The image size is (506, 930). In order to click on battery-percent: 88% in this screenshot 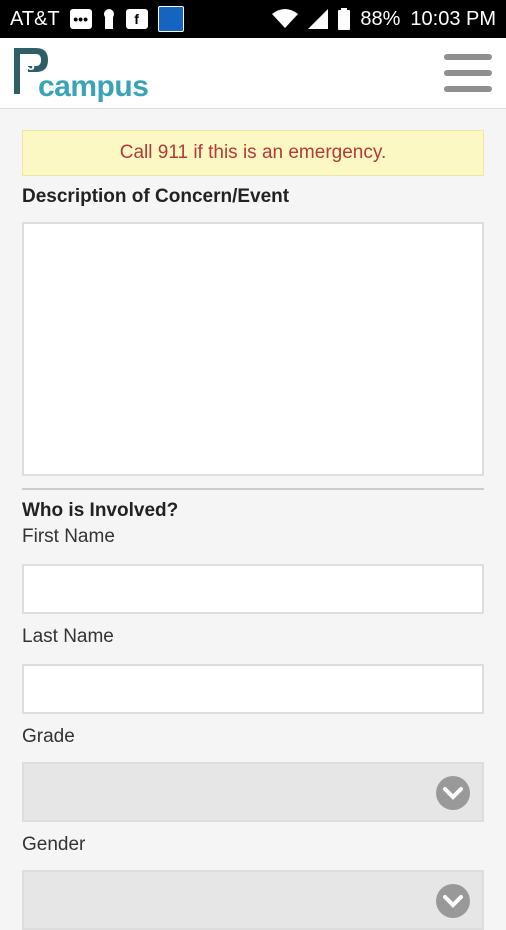, I will do `click(380, 18)`.